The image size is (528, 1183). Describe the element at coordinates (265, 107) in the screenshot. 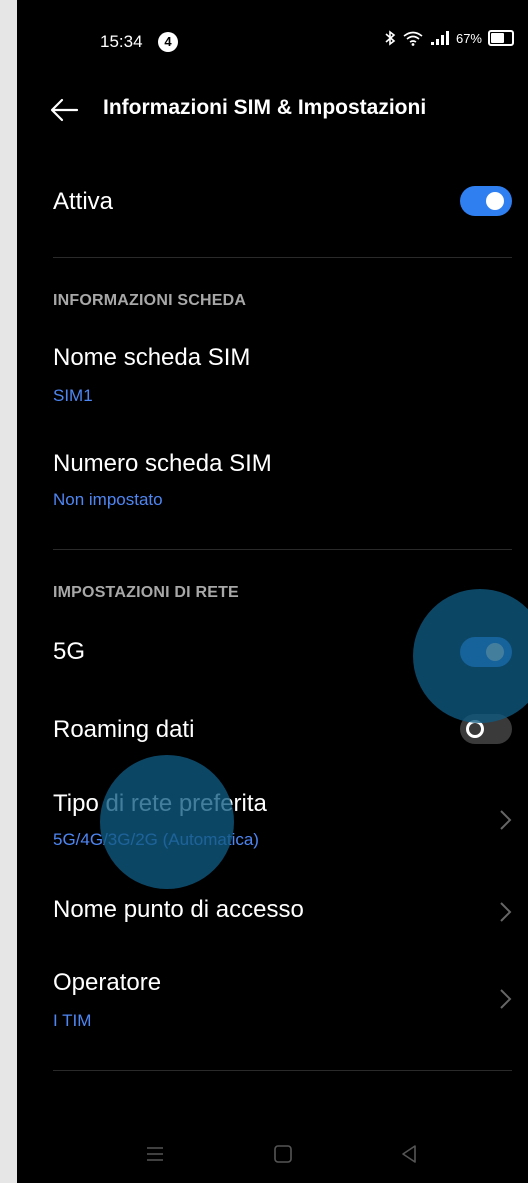

I see `page-title: Informazioni SIM & Impostazioni` at that location.